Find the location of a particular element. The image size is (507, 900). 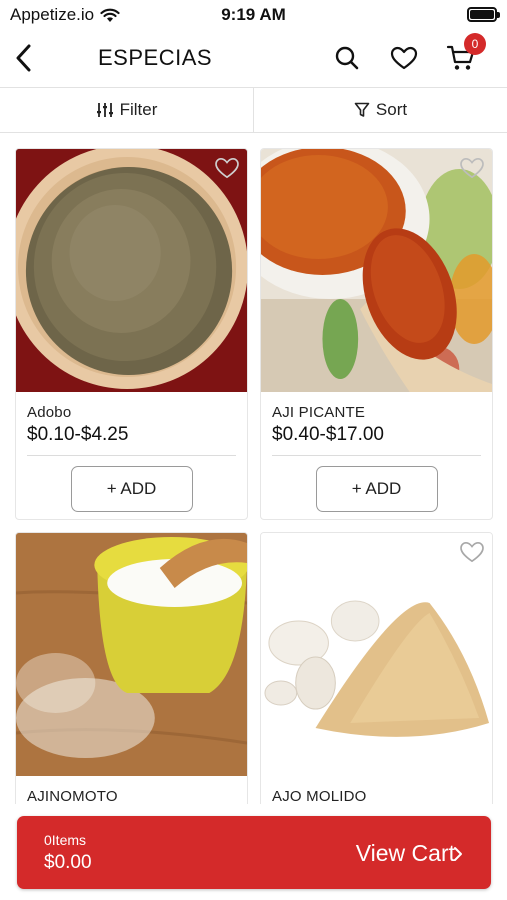

back-button is located at coordinates (23, 58).